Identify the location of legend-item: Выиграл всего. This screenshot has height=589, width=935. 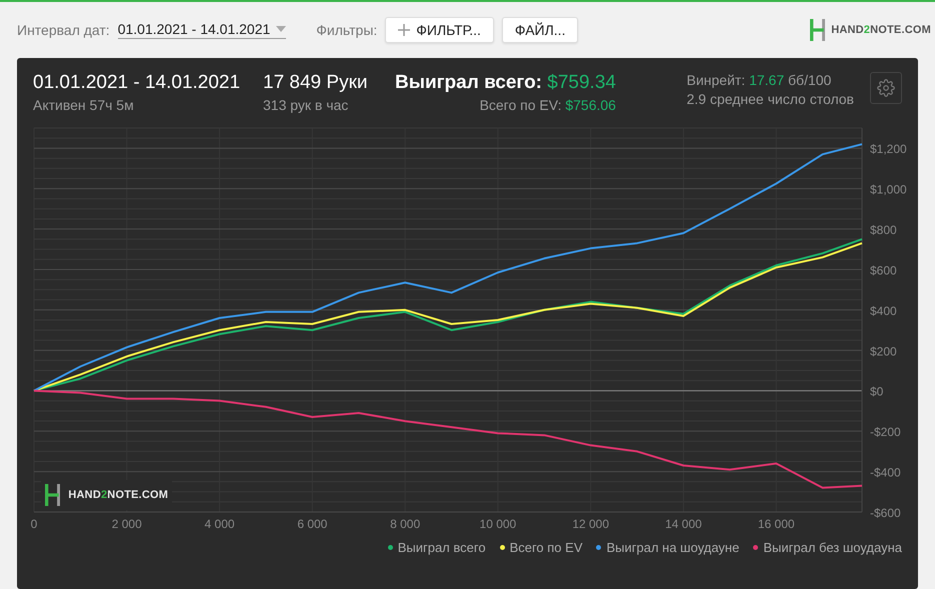
(437, 547).